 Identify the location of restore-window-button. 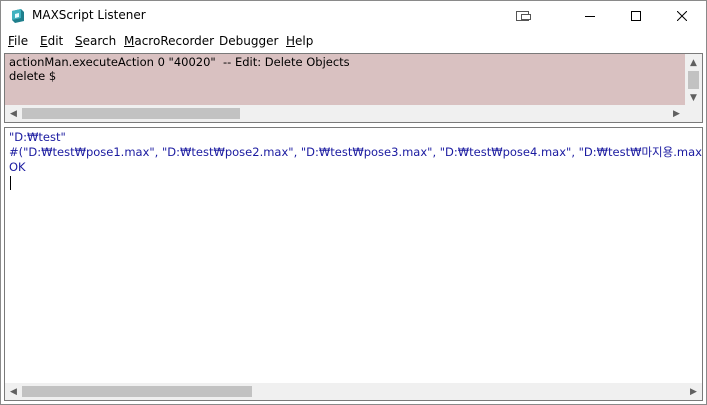
(524, 16).